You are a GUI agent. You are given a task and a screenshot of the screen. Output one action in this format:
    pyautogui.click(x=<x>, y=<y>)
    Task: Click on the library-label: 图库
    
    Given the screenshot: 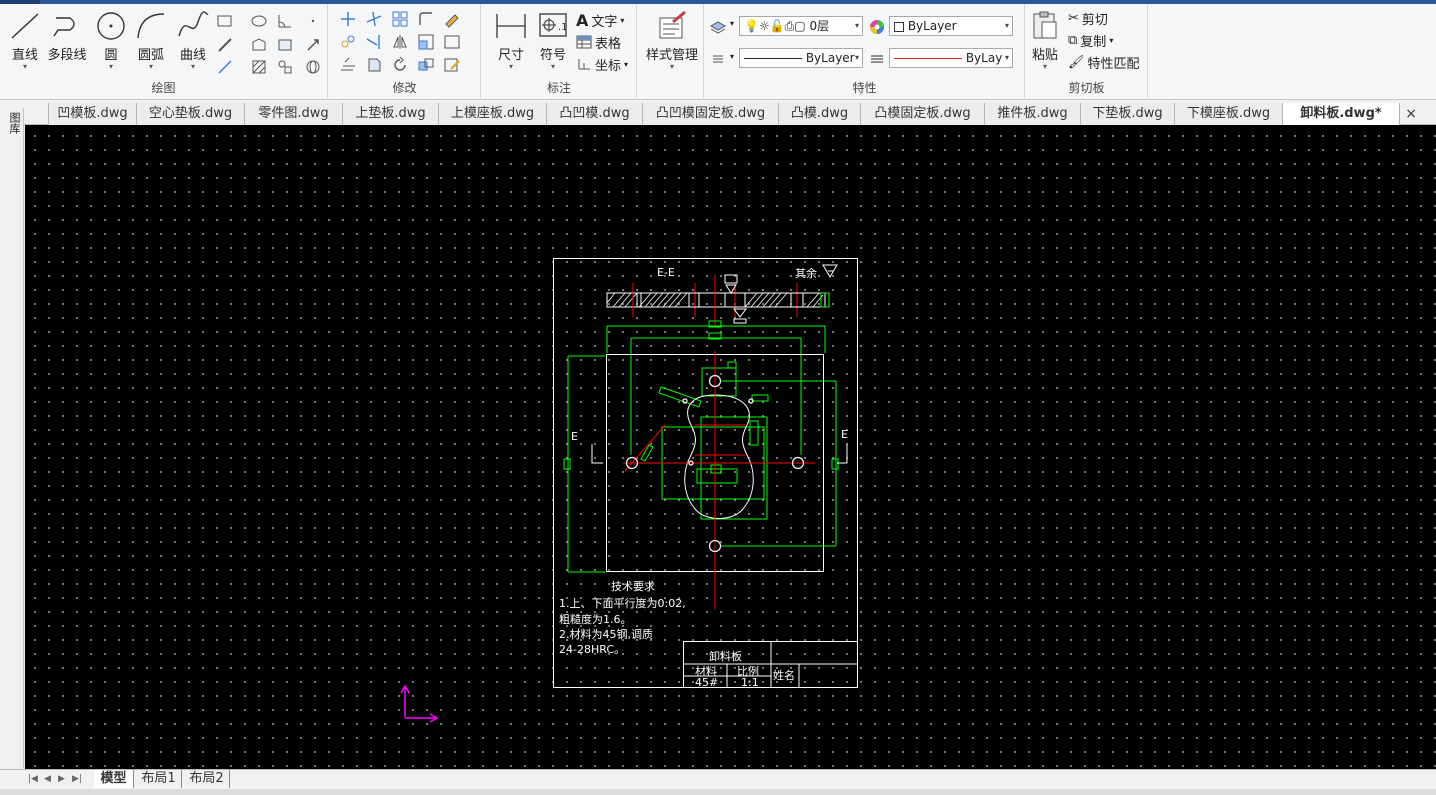 What is the action you would take?
    pyautogui.click(x=14, y=123)
    